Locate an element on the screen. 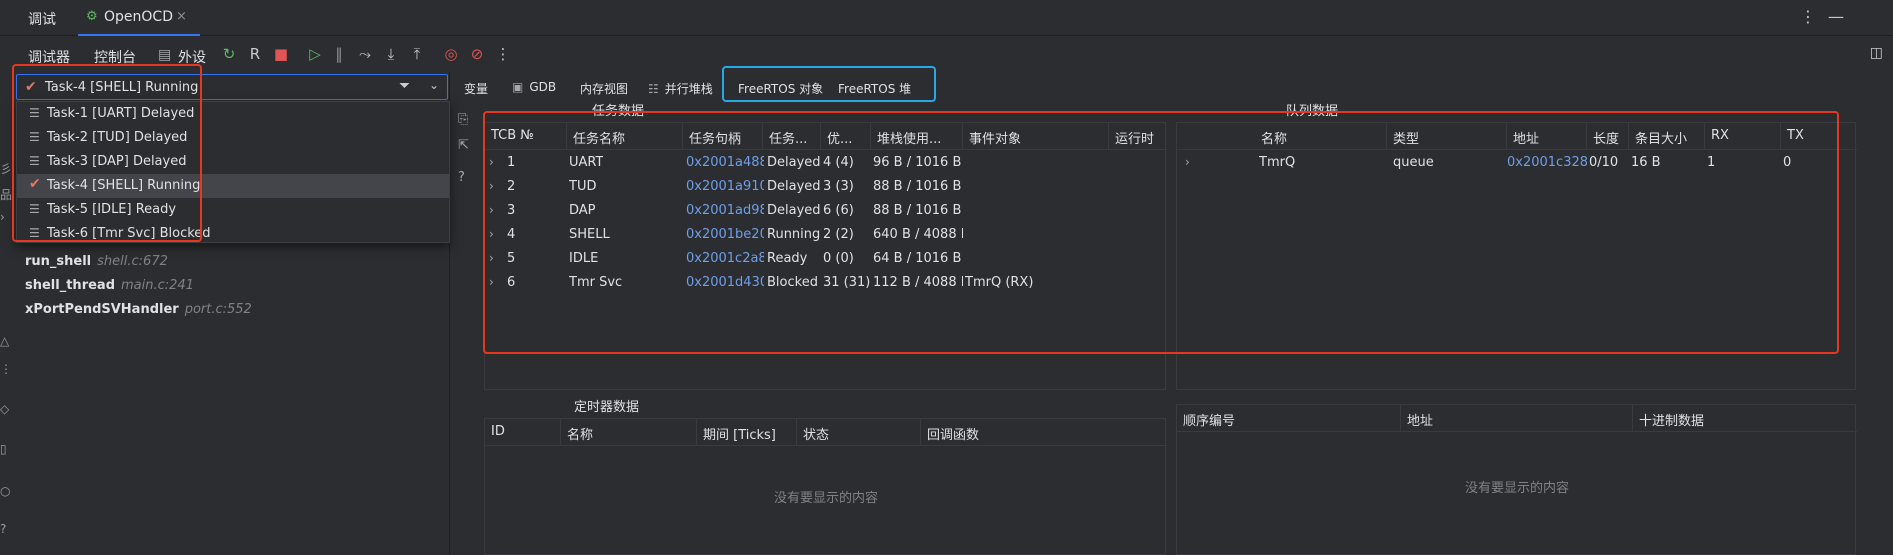 This screenshot has width=1893, height=555. filter-icon: ⏷ is located at coordinates (404, 86).